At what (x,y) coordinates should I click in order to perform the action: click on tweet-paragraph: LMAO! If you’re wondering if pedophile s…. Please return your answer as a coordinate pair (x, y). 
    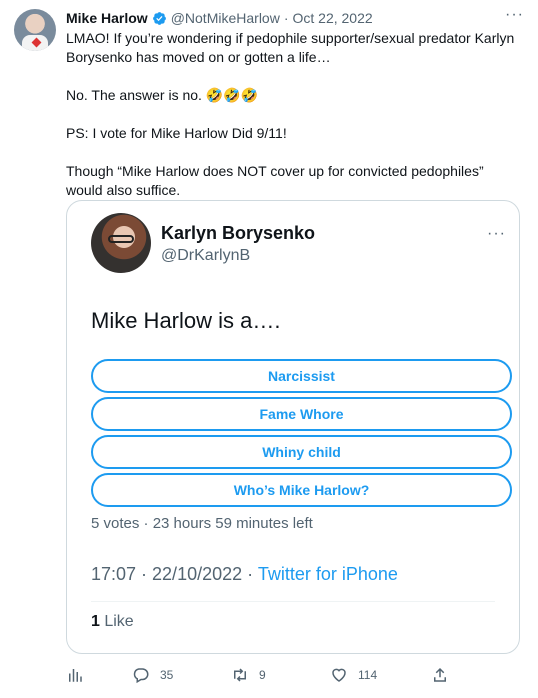
    Looking at the image, I should click on (290, 47).